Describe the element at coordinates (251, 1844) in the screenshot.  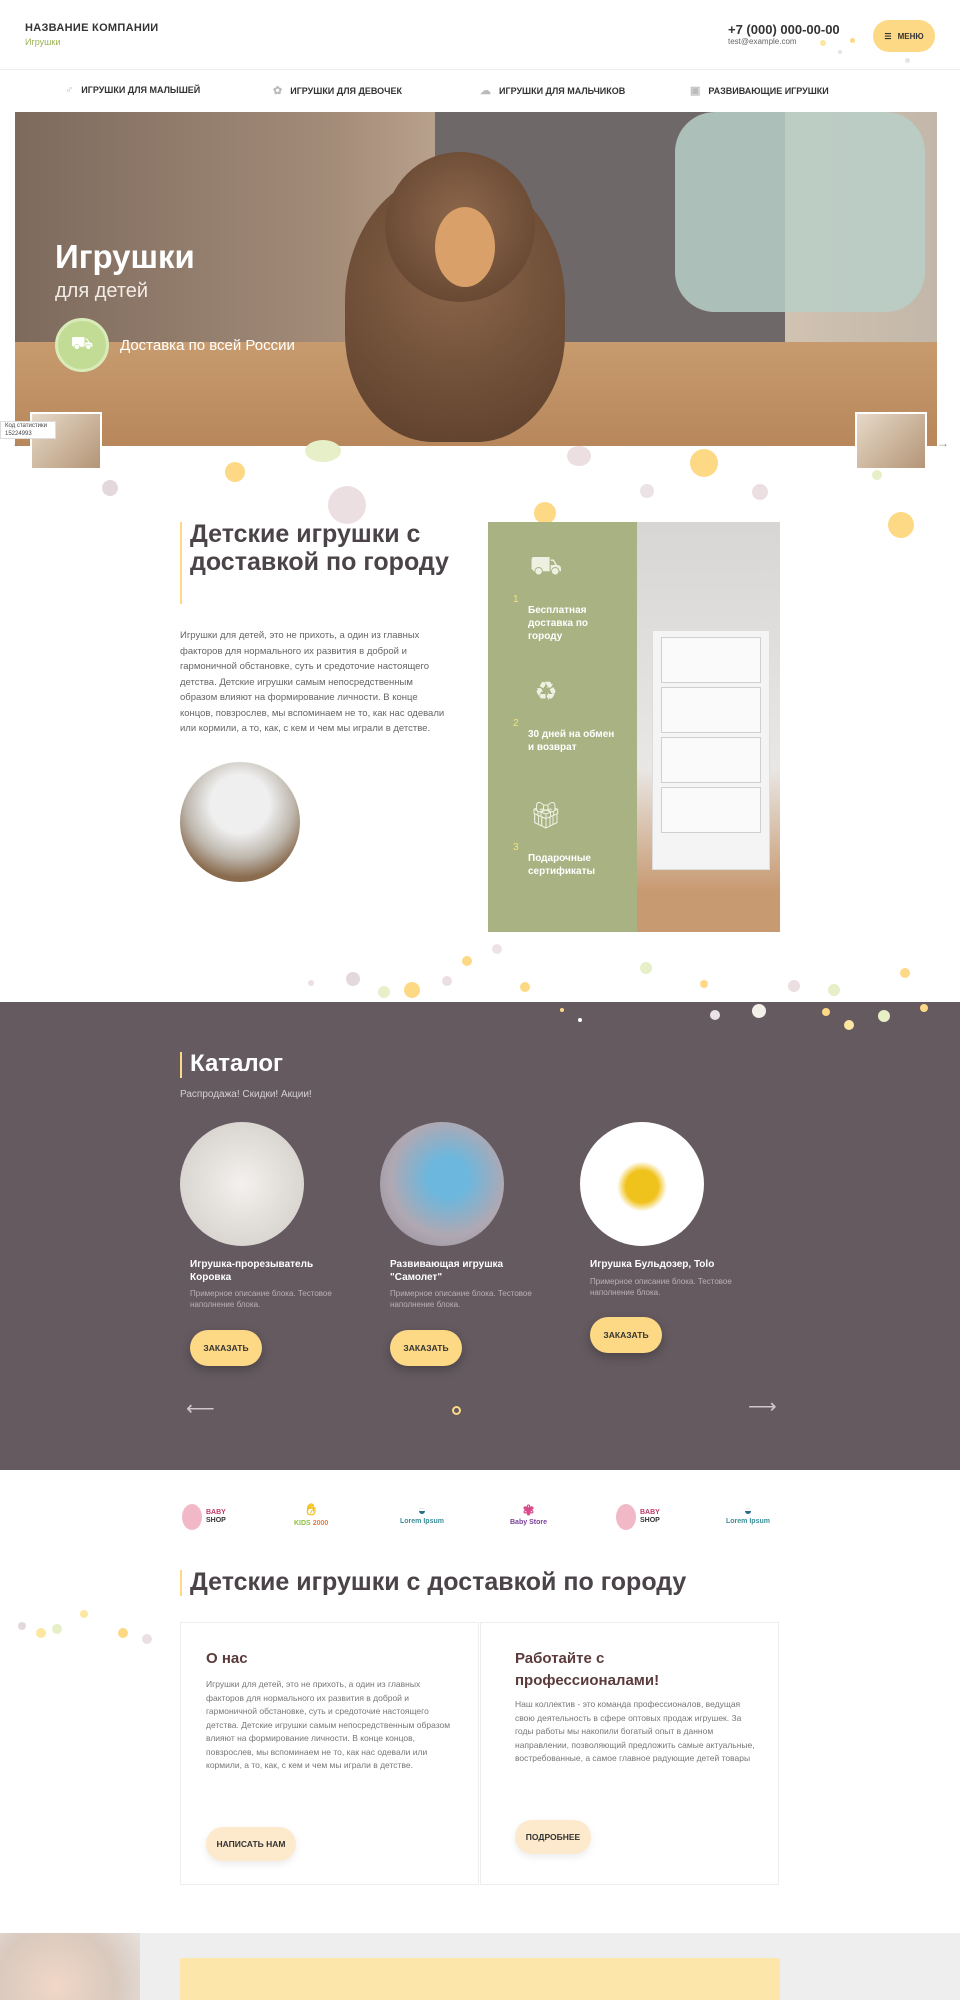
I see `write-us-button: НАПИСАТЬ НАМ` at that location.